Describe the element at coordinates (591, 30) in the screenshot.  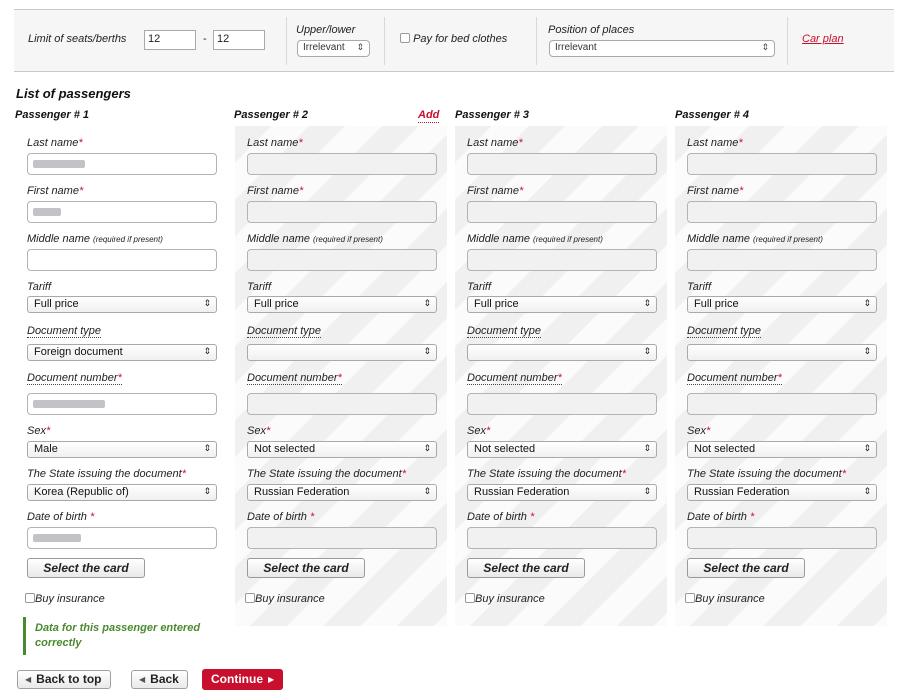
I see `position-places-label: Position of places` at that location.